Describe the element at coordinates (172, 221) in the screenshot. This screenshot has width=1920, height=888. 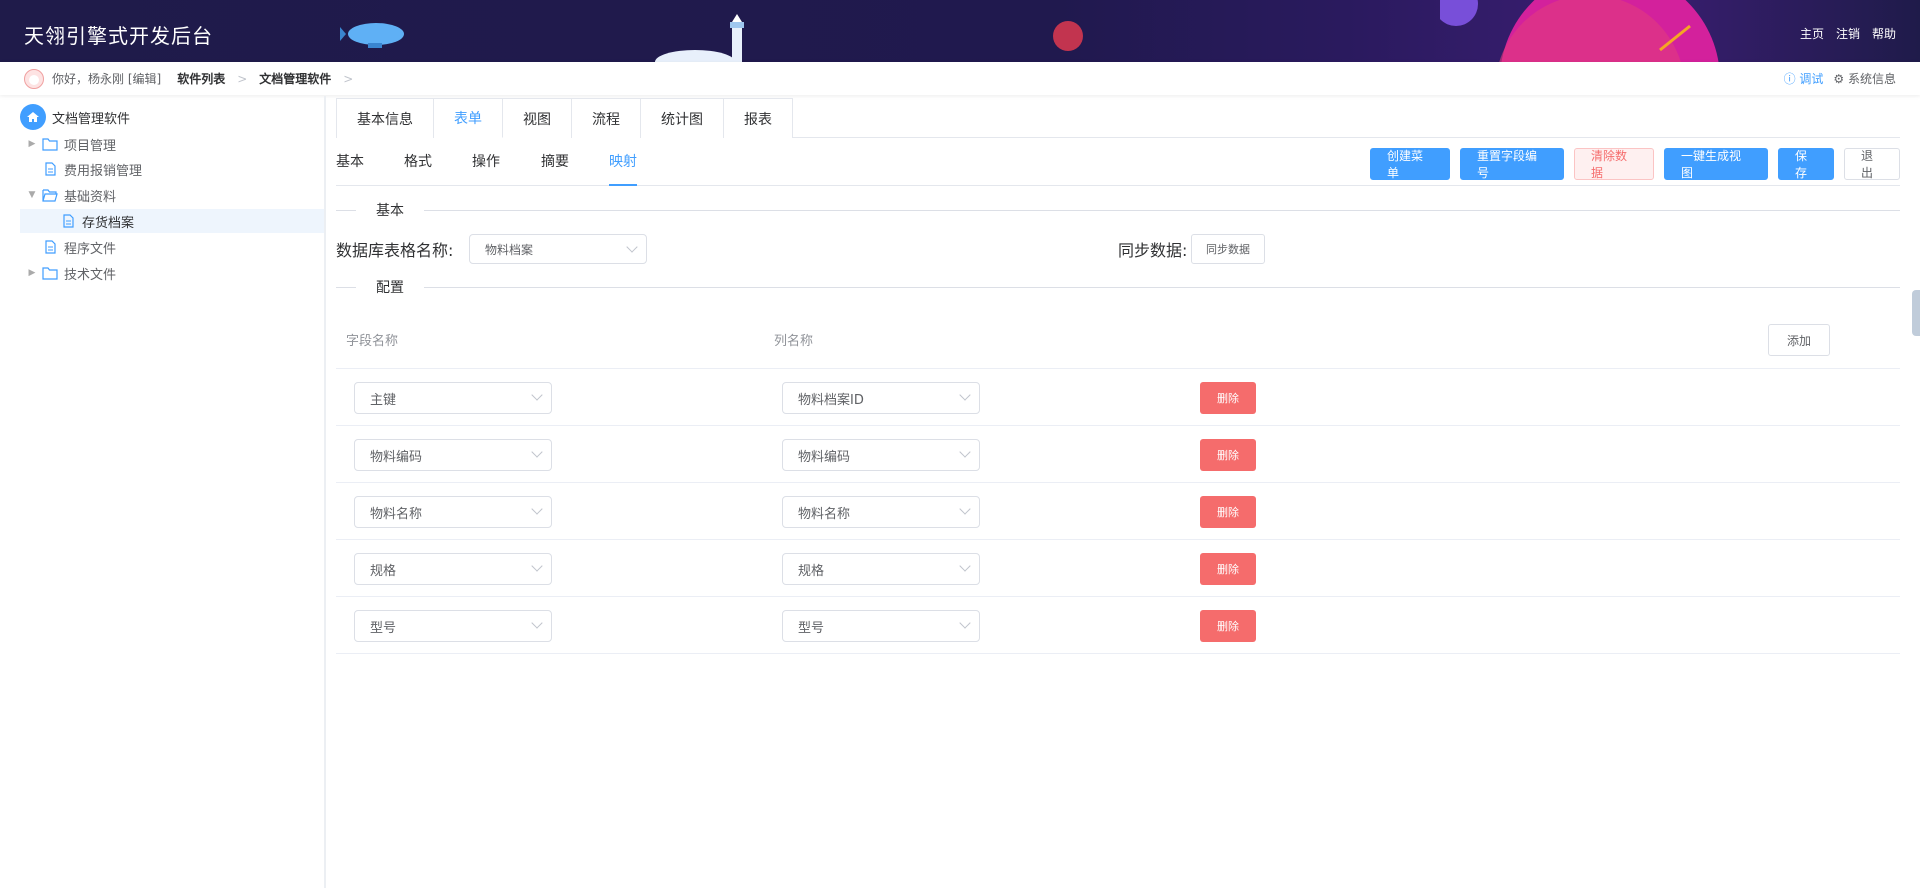
I see `tree-item-inventory: 存货档案` at that location.